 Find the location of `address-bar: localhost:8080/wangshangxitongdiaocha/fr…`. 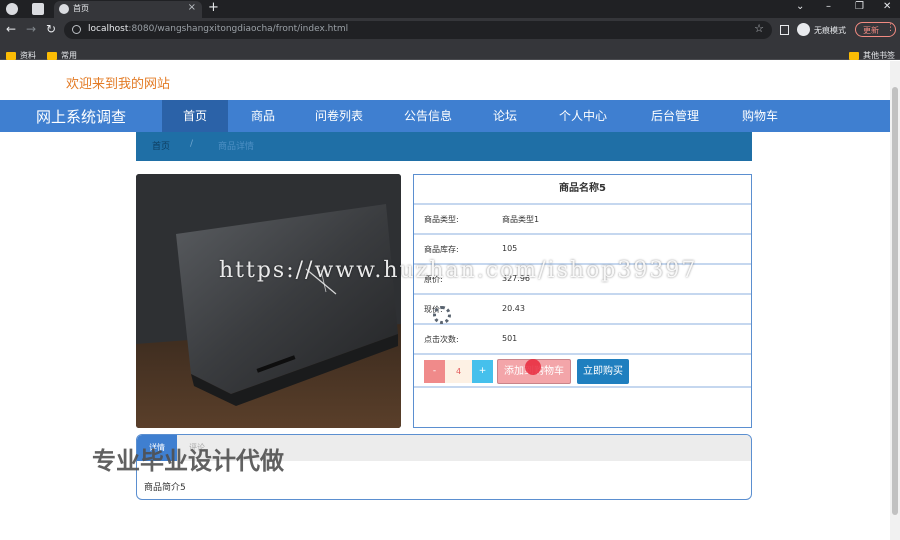

address-bar: localhost:8080/wangshangxitongdiaocha/fr… is located at coordinates (418, 30).